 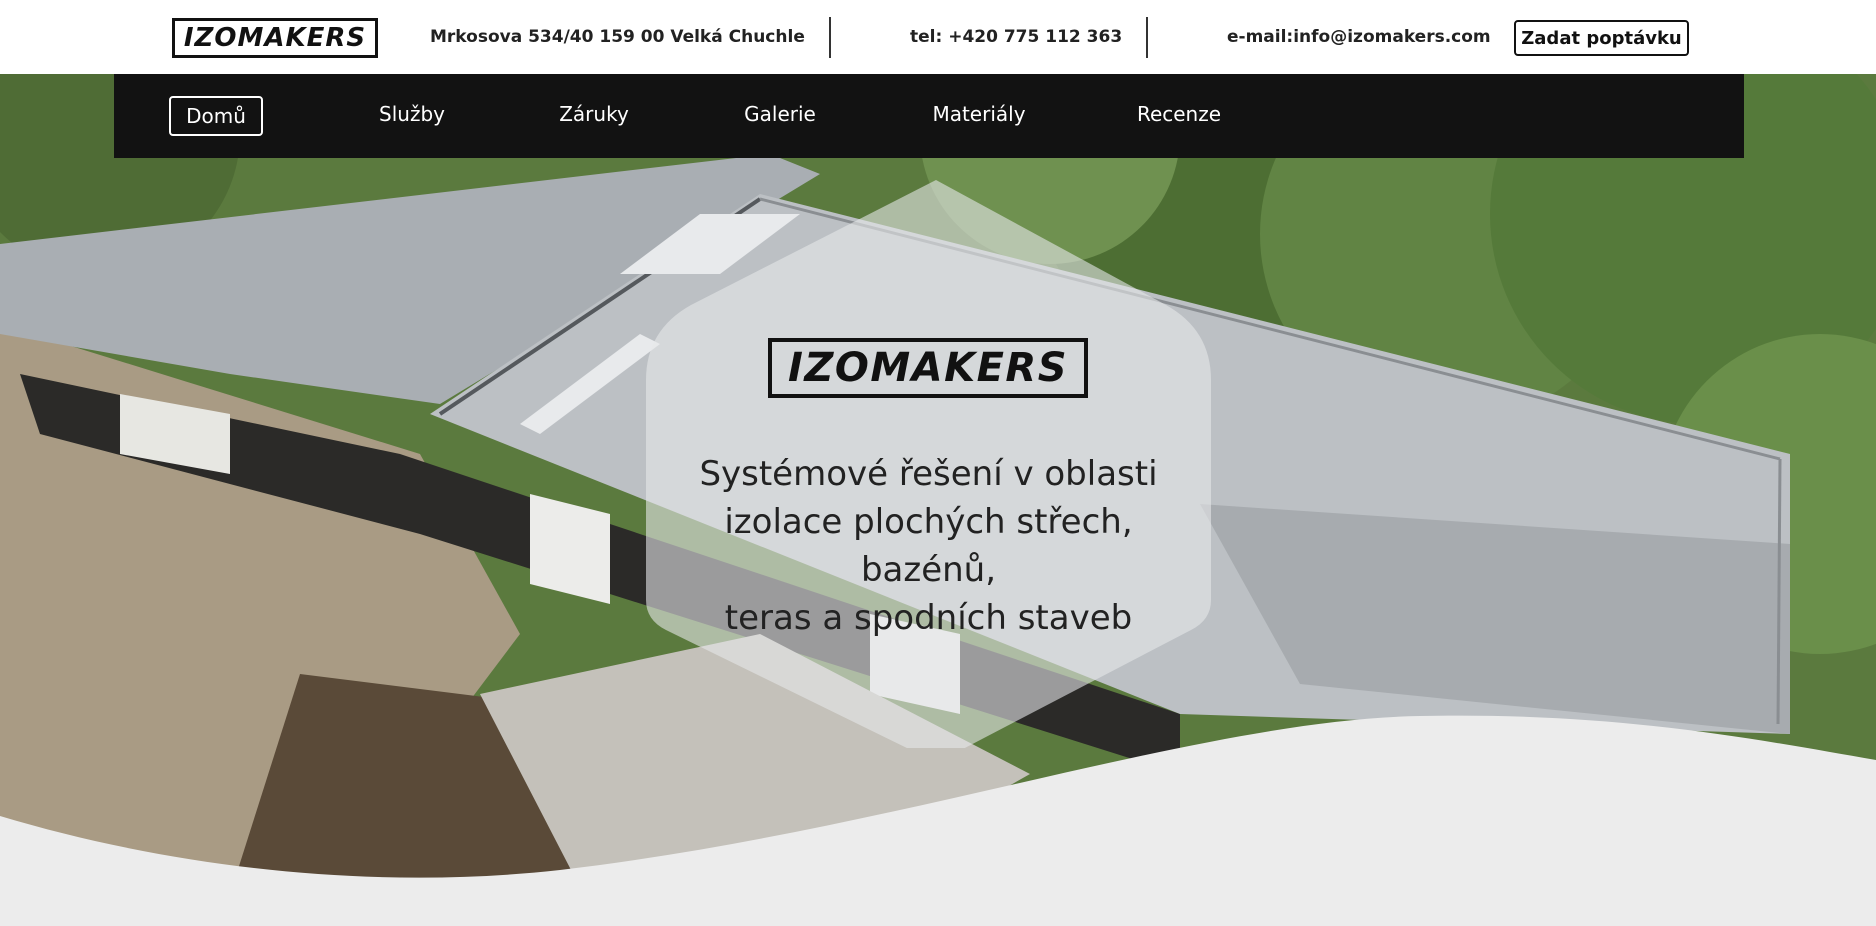 What do you see at coordinates (1601, 38) in the screenshot?
I see `quote-request-button: Zadat poptávku` at bounding box center [1601, 38].